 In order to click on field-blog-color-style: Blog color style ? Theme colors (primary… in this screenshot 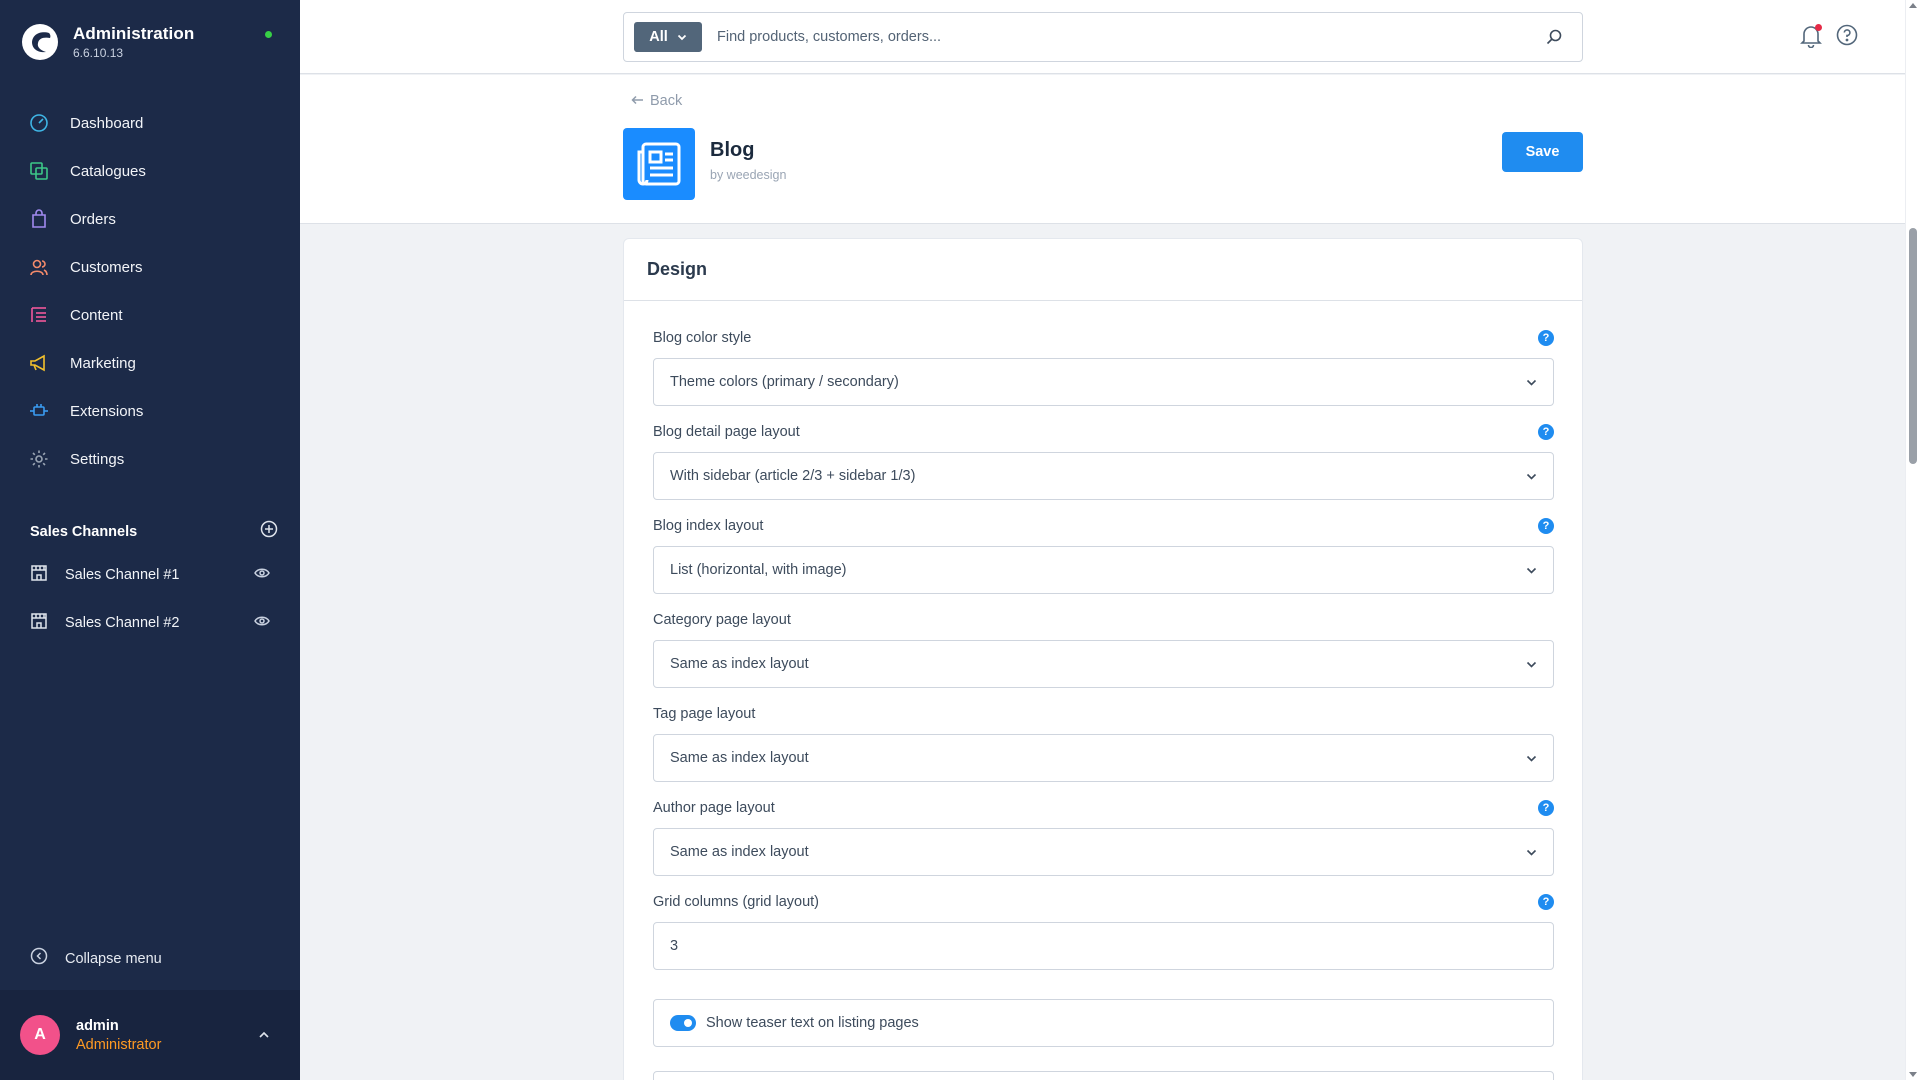, I will do `click(1103, 368)`.